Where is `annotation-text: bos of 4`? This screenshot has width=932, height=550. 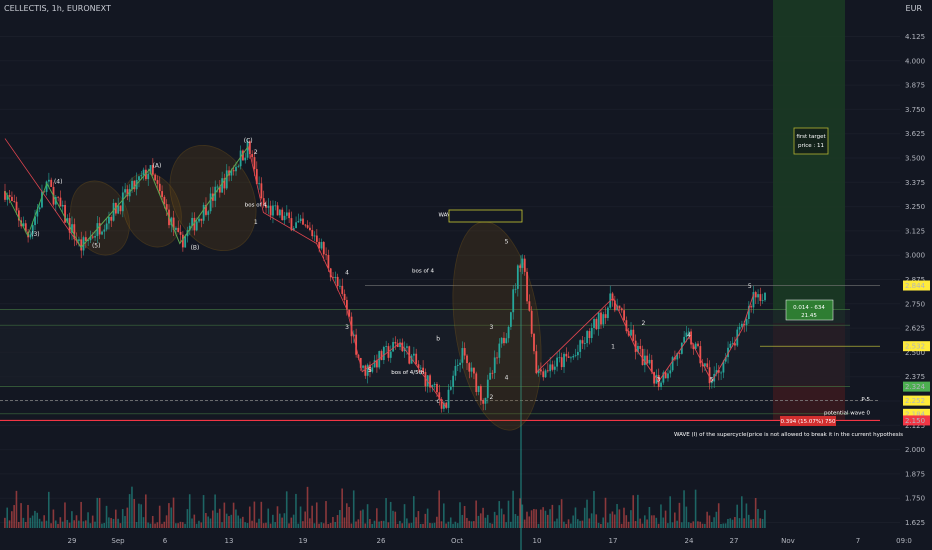 annotation-text: bos of 4 is located at coordinates (423, 272).